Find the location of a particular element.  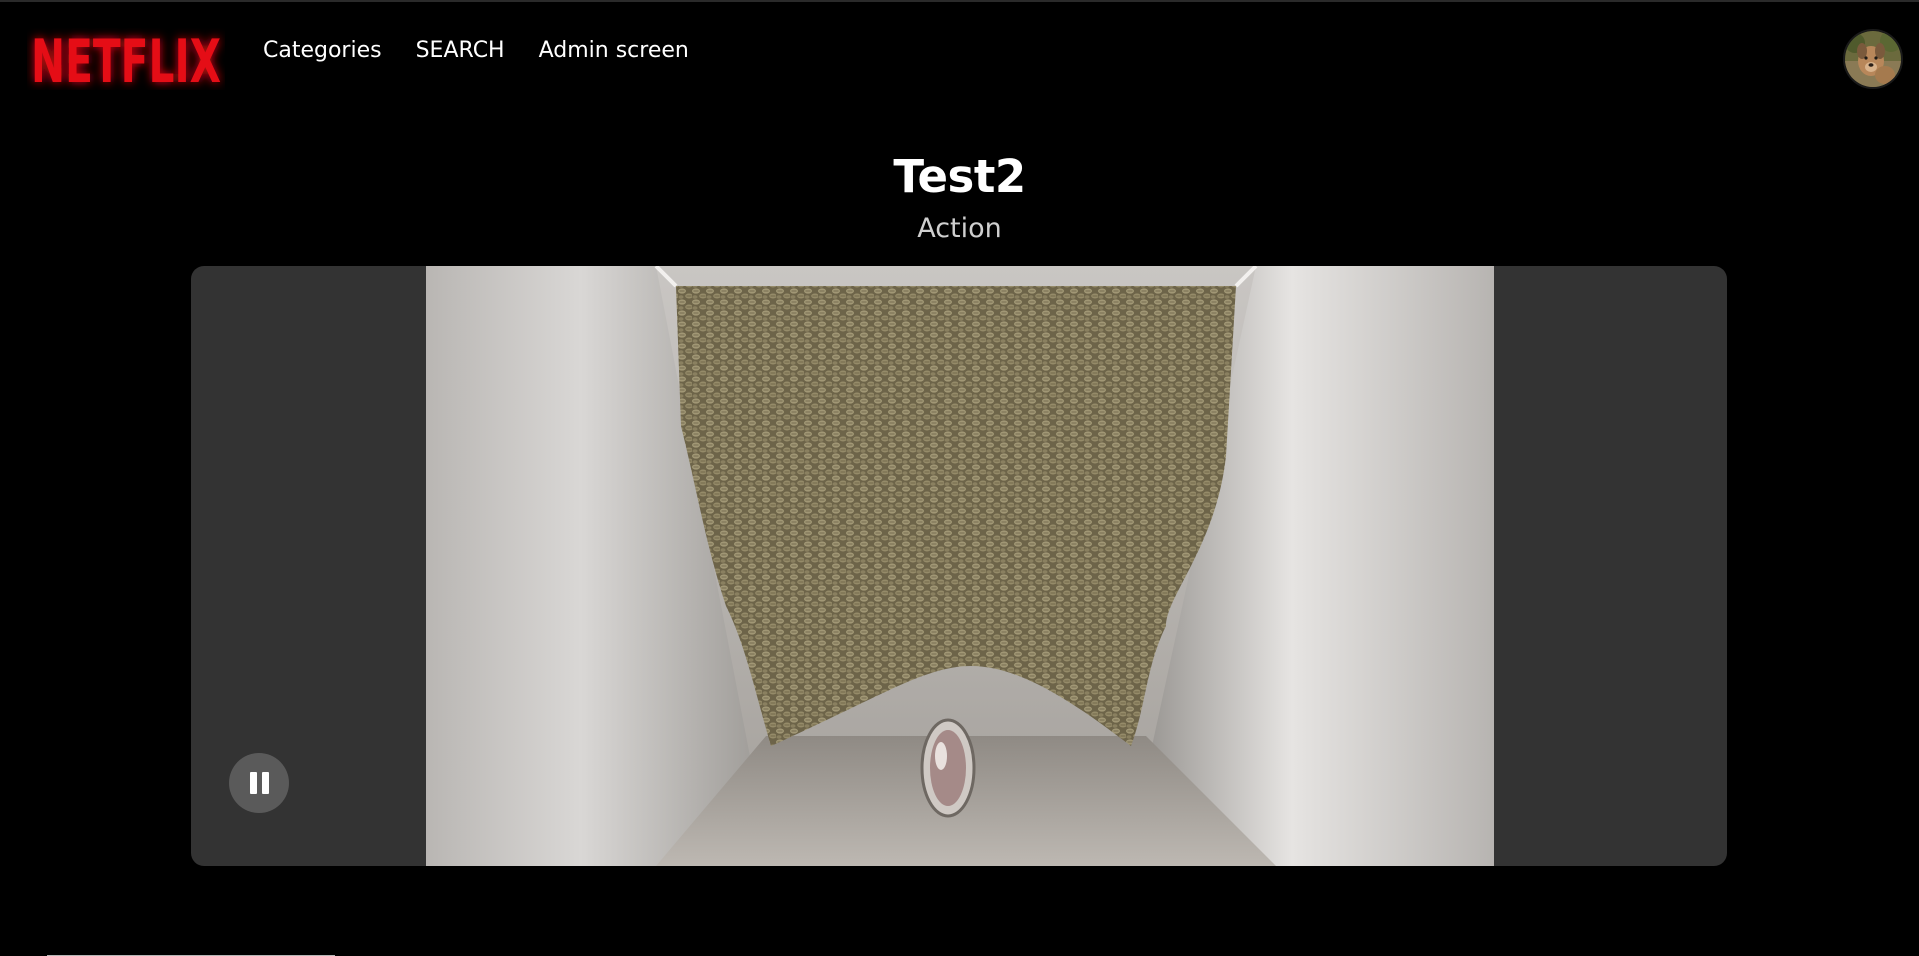

nav-link-categories: Categories is located at coordinates (322, 50).